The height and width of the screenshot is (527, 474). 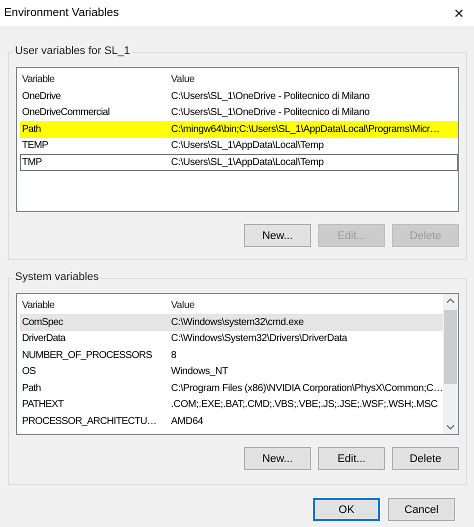 What do you see at coordinates (239, 112) in the screenshot?
I see `variable-row: OneDriveCommercial C:\Users\SL_1\OneDrive - Politecnico di Milano` at bounding box center [239, 112].